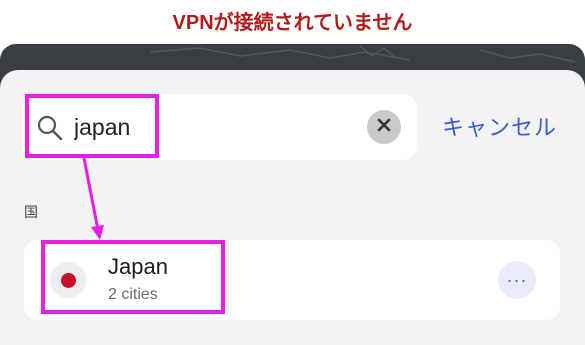 This screenshot has width=585, height=345. I want to click on flag-red-circle, so click(68, 280).